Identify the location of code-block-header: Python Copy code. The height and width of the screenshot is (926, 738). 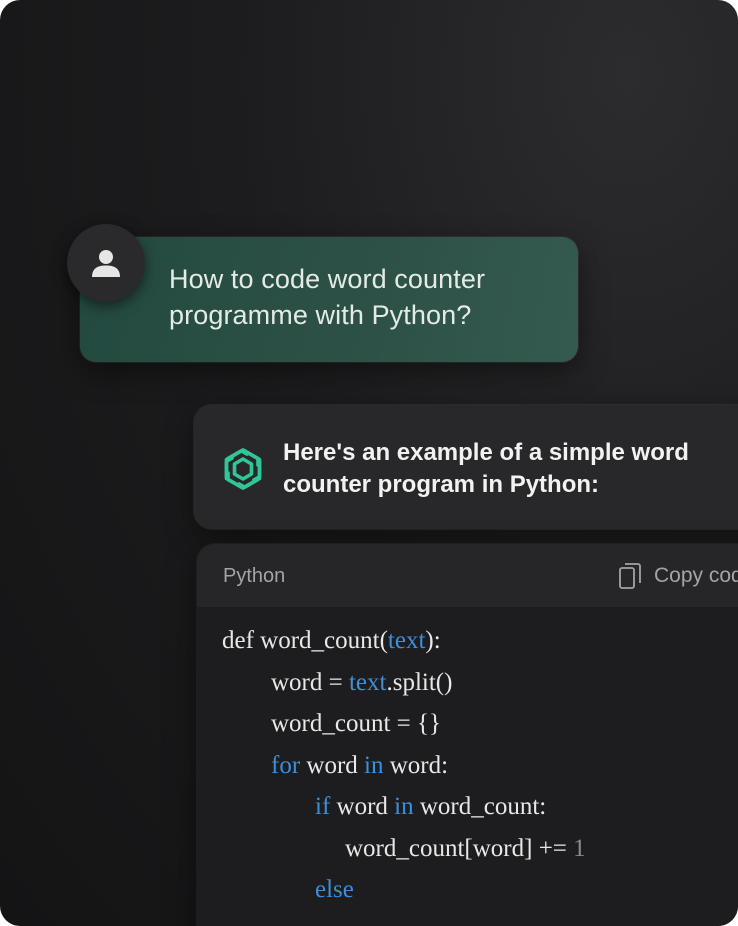
(467, 575).